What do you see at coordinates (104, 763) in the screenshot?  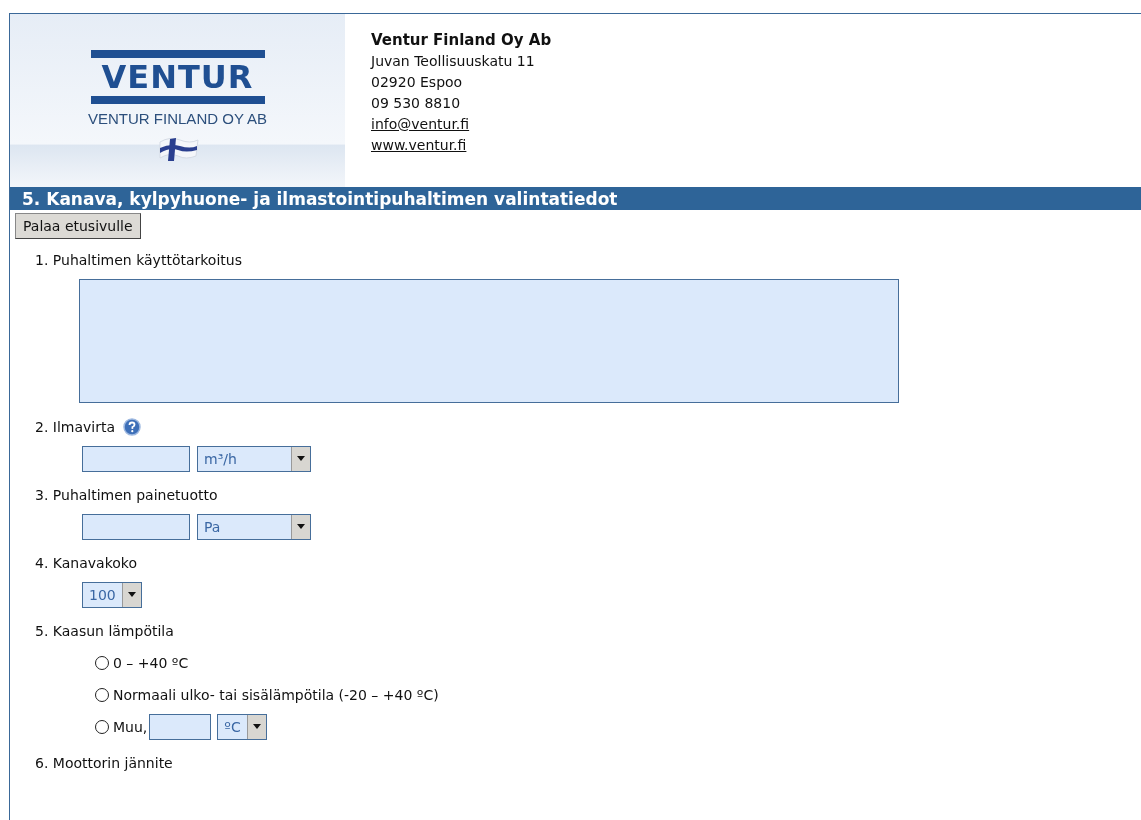 I see `question-label: 6. Moottorin jännite` at bounding box center [104, 763].